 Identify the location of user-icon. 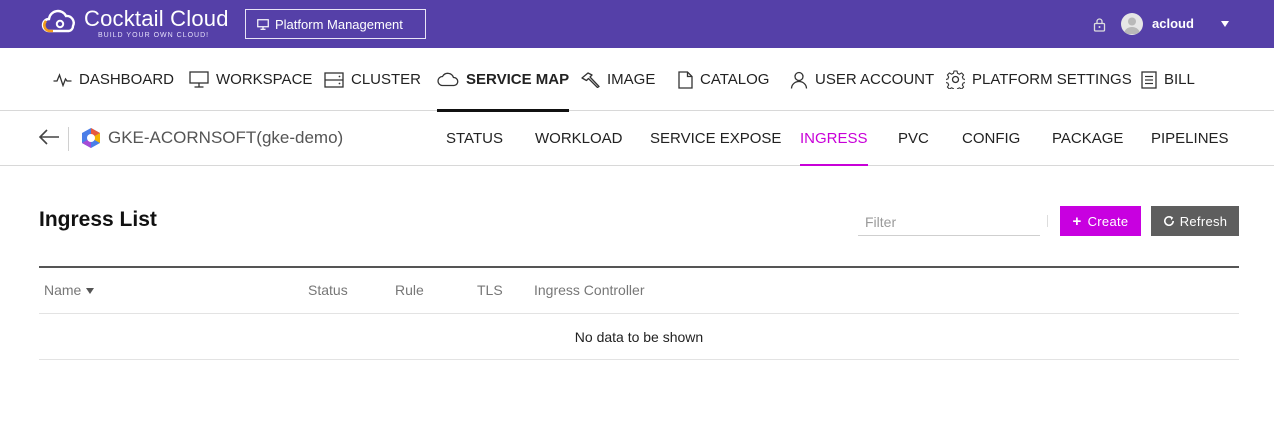
(799, 80).